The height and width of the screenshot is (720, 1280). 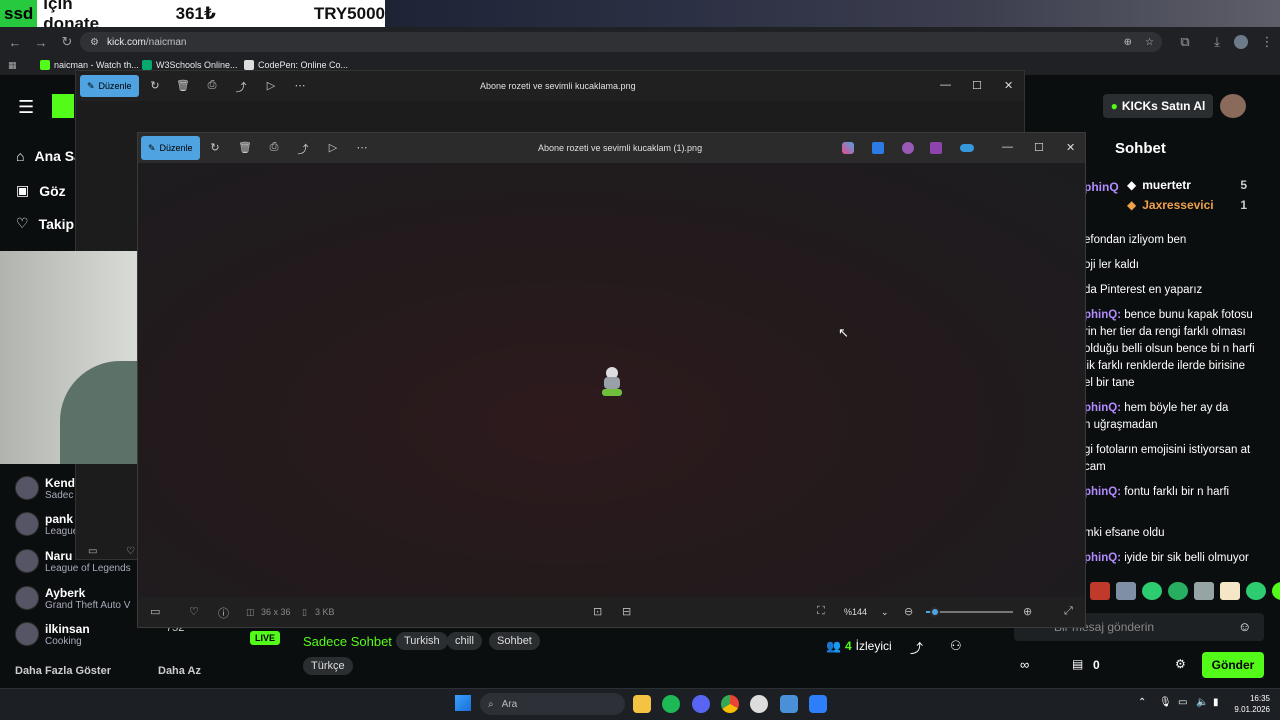 What do you see at coordinates (514, 641) in the screenshot?
I see `tag-sohbet: Sohbet` at bounding box center [514, 641].